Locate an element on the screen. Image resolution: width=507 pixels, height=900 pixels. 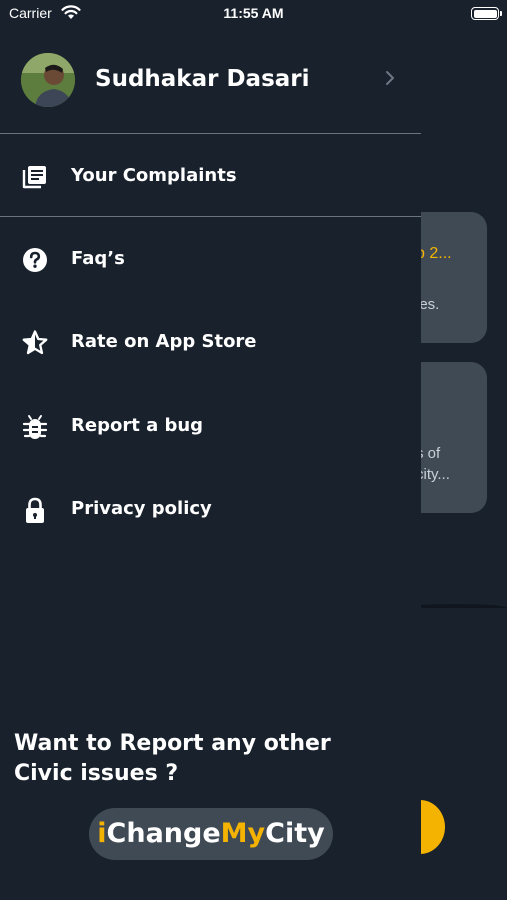
lock-icon is located at coordinates (35, 510).